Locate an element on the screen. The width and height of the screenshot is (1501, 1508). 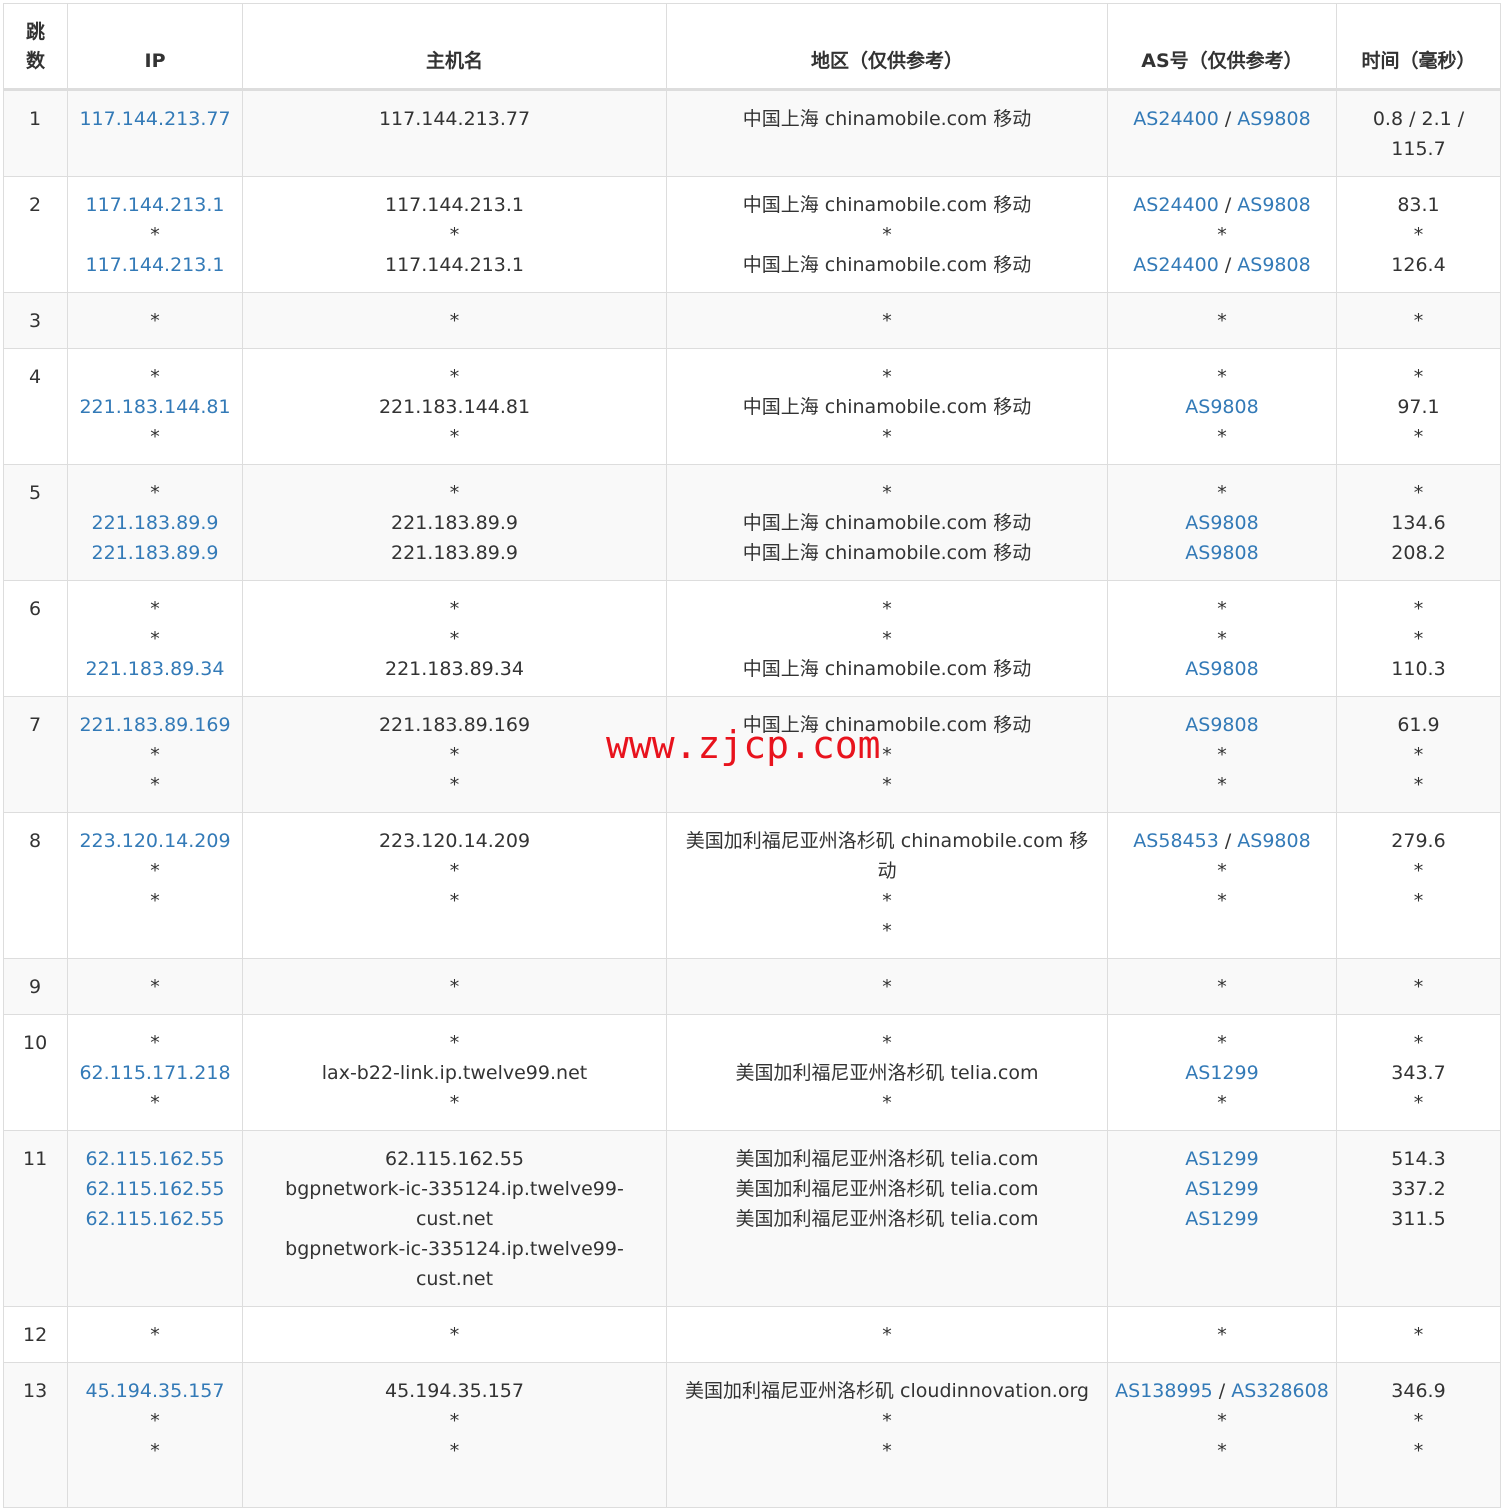
ip-link: 221.183.89.169 is located at coordinates (155, 725).